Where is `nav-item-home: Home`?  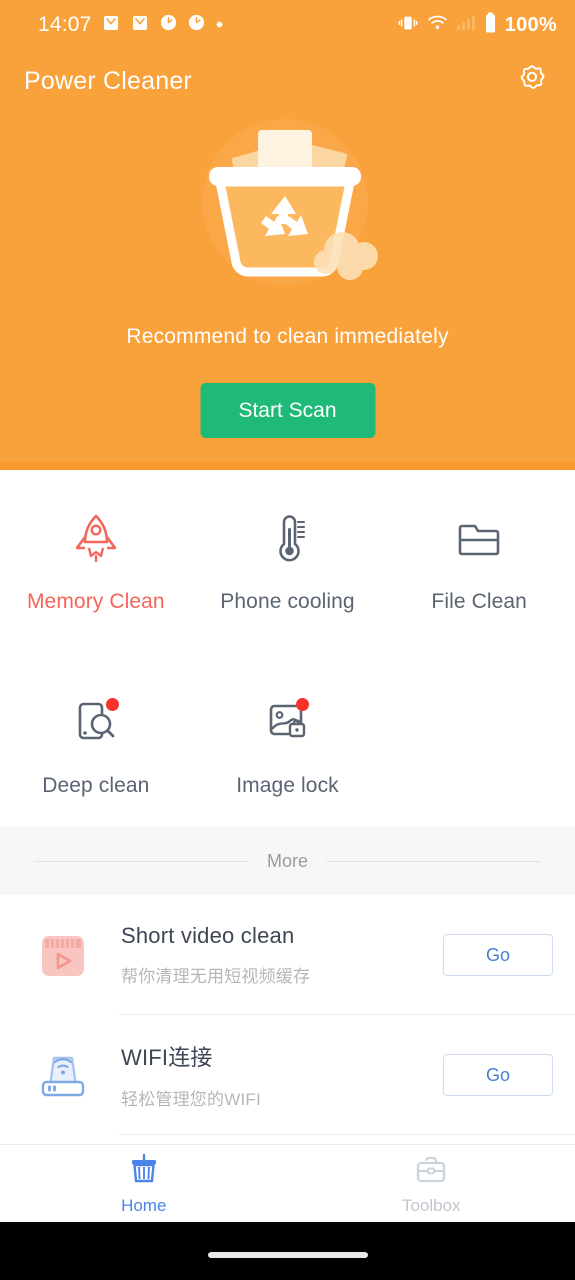 nav-item-home: Home is located at coordinates (144, 1183).